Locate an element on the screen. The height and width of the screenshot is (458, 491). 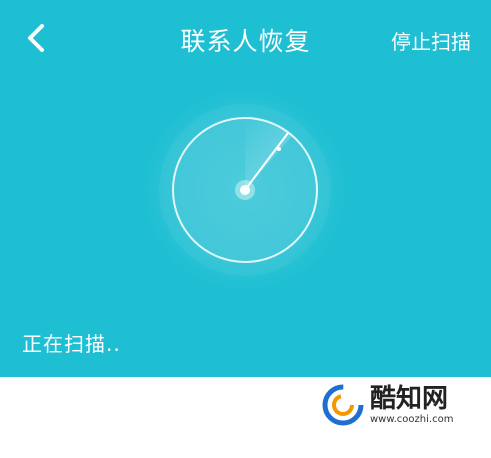
watermark-name: 酷知网 is located at coordinates (409, 398).